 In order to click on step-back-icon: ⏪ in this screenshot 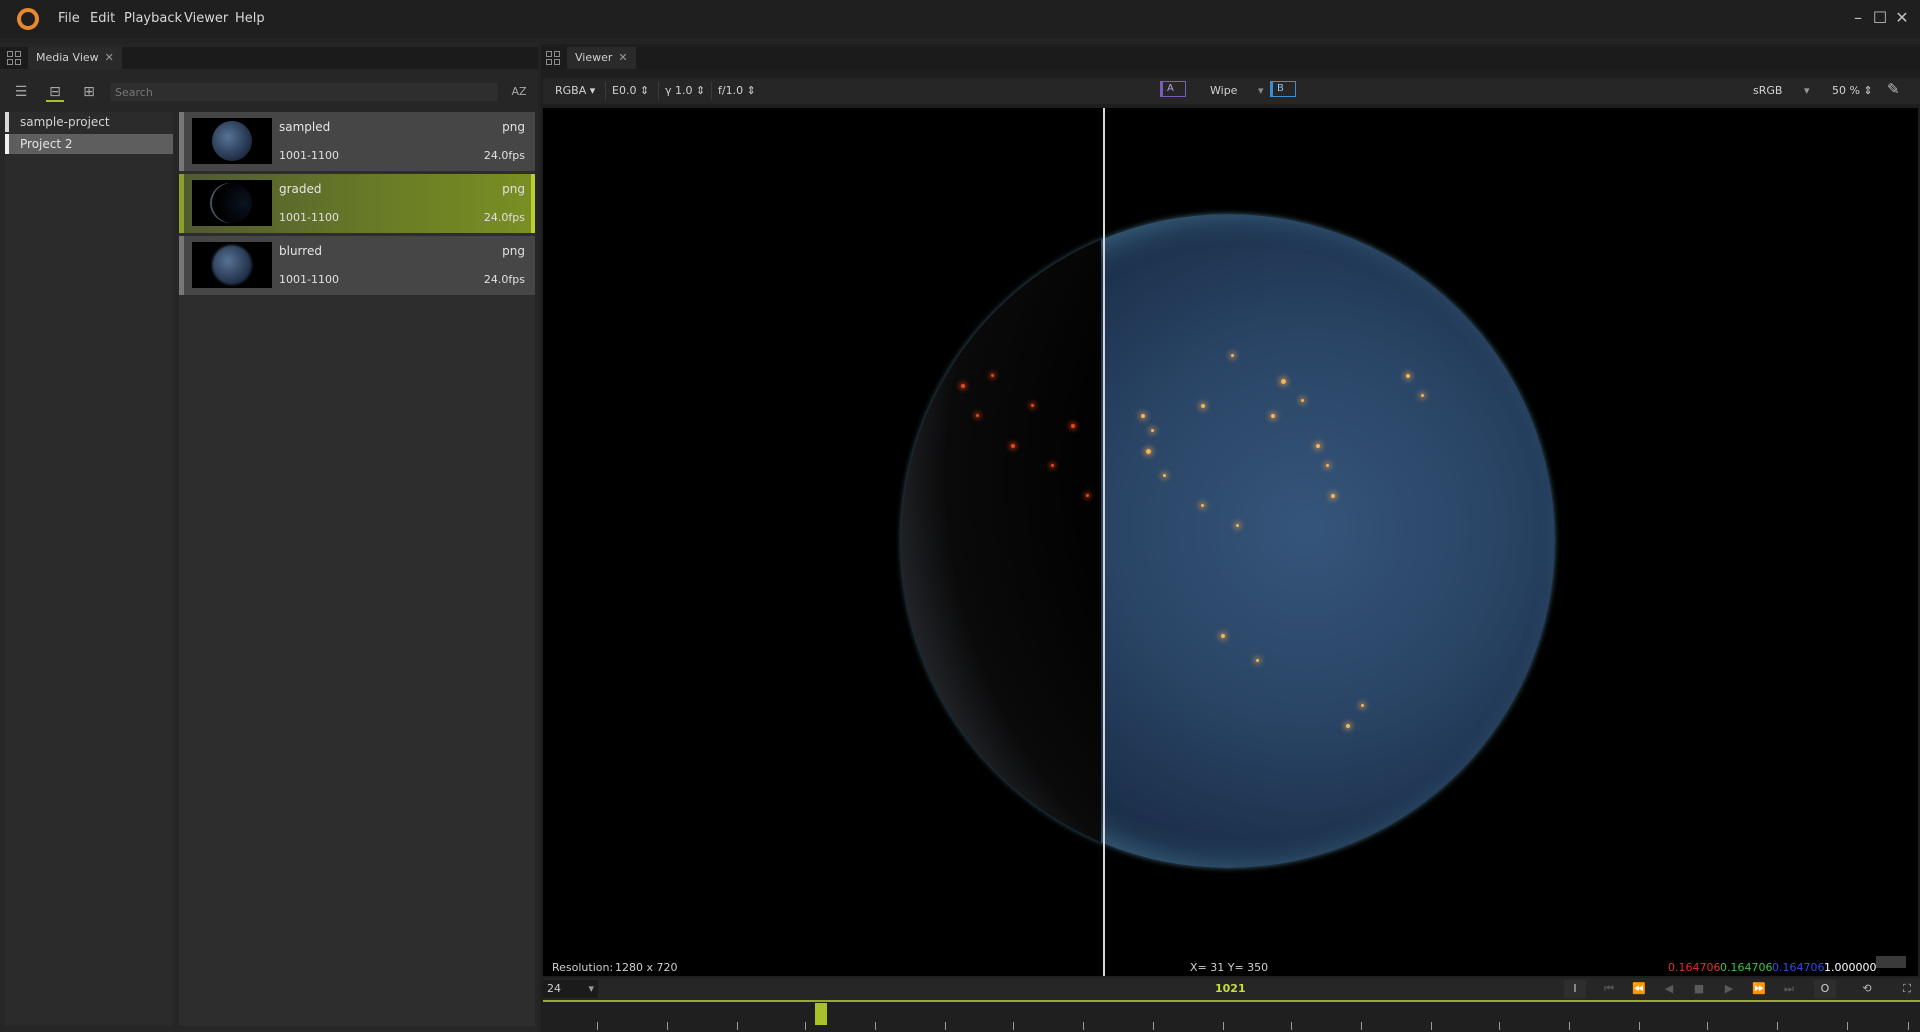, I will do `click(1639, 989)`.